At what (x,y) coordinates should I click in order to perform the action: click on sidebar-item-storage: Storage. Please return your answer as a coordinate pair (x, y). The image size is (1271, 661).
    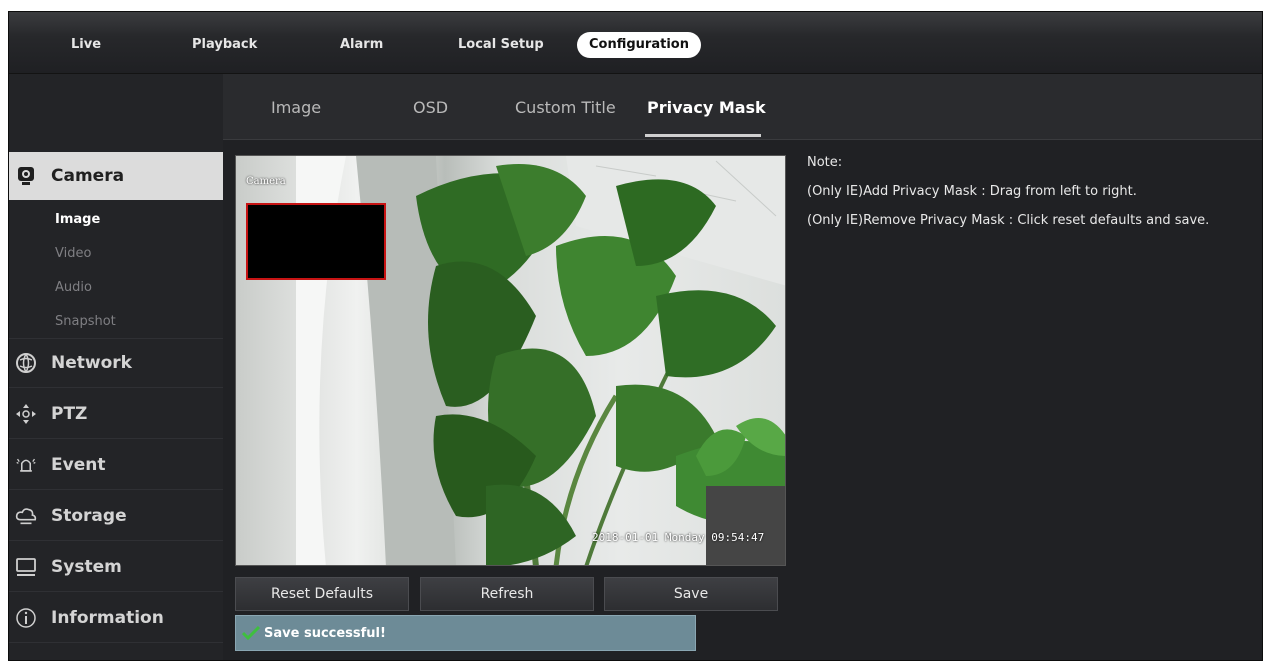
    Looking at the image, I should click on (116, 516).